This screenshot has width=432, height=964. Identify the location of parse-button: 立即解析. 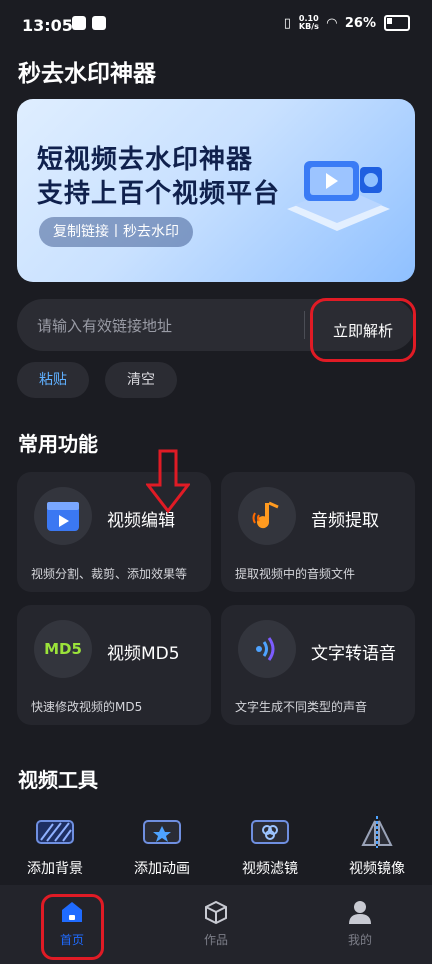
(363, 330).